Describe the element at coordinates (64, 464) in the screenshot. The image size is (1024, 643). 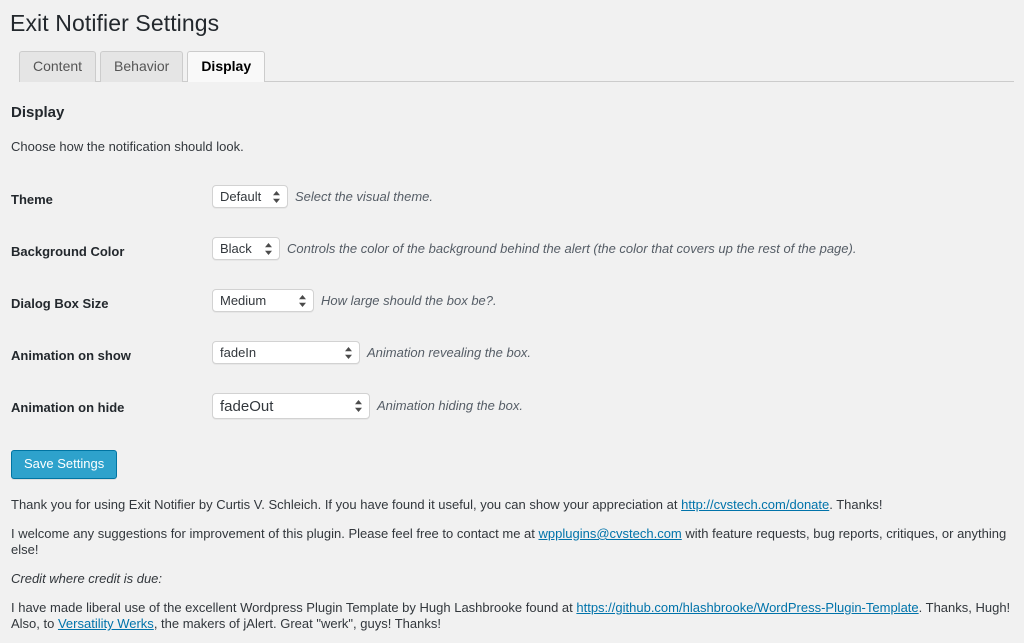
I see `save-settings-button: Save Settings` at that location.